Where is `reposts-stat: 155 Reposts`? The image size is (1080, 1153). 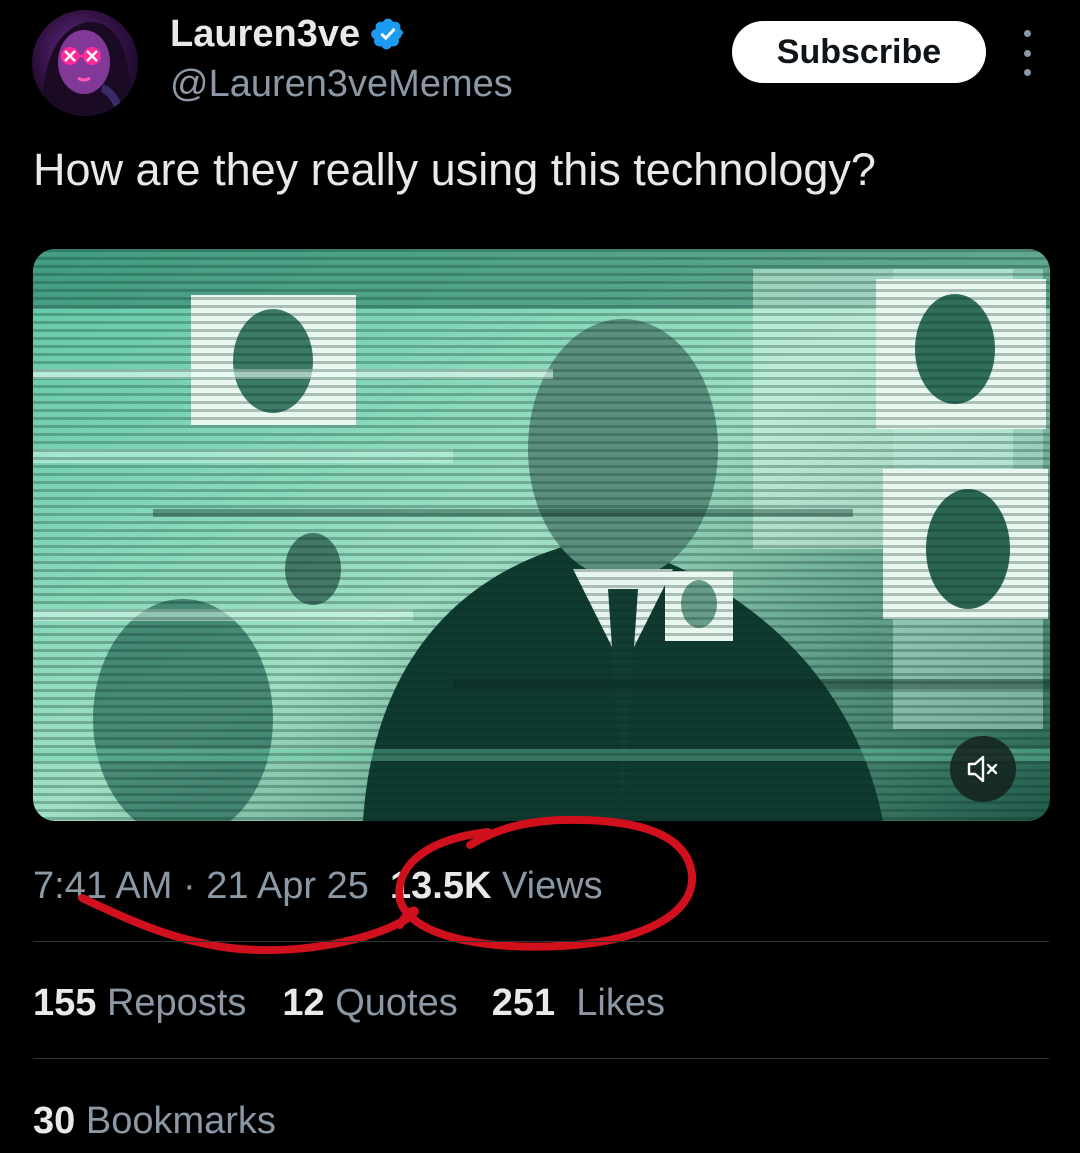 reposts-stat: 155 Reposts is located at coordinates (139, 1003).